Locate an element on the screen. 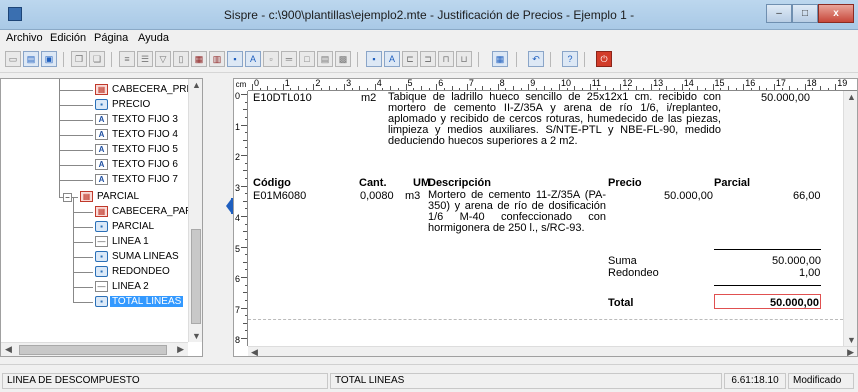  suma-label: Suma is located at coordinates (622, 261).